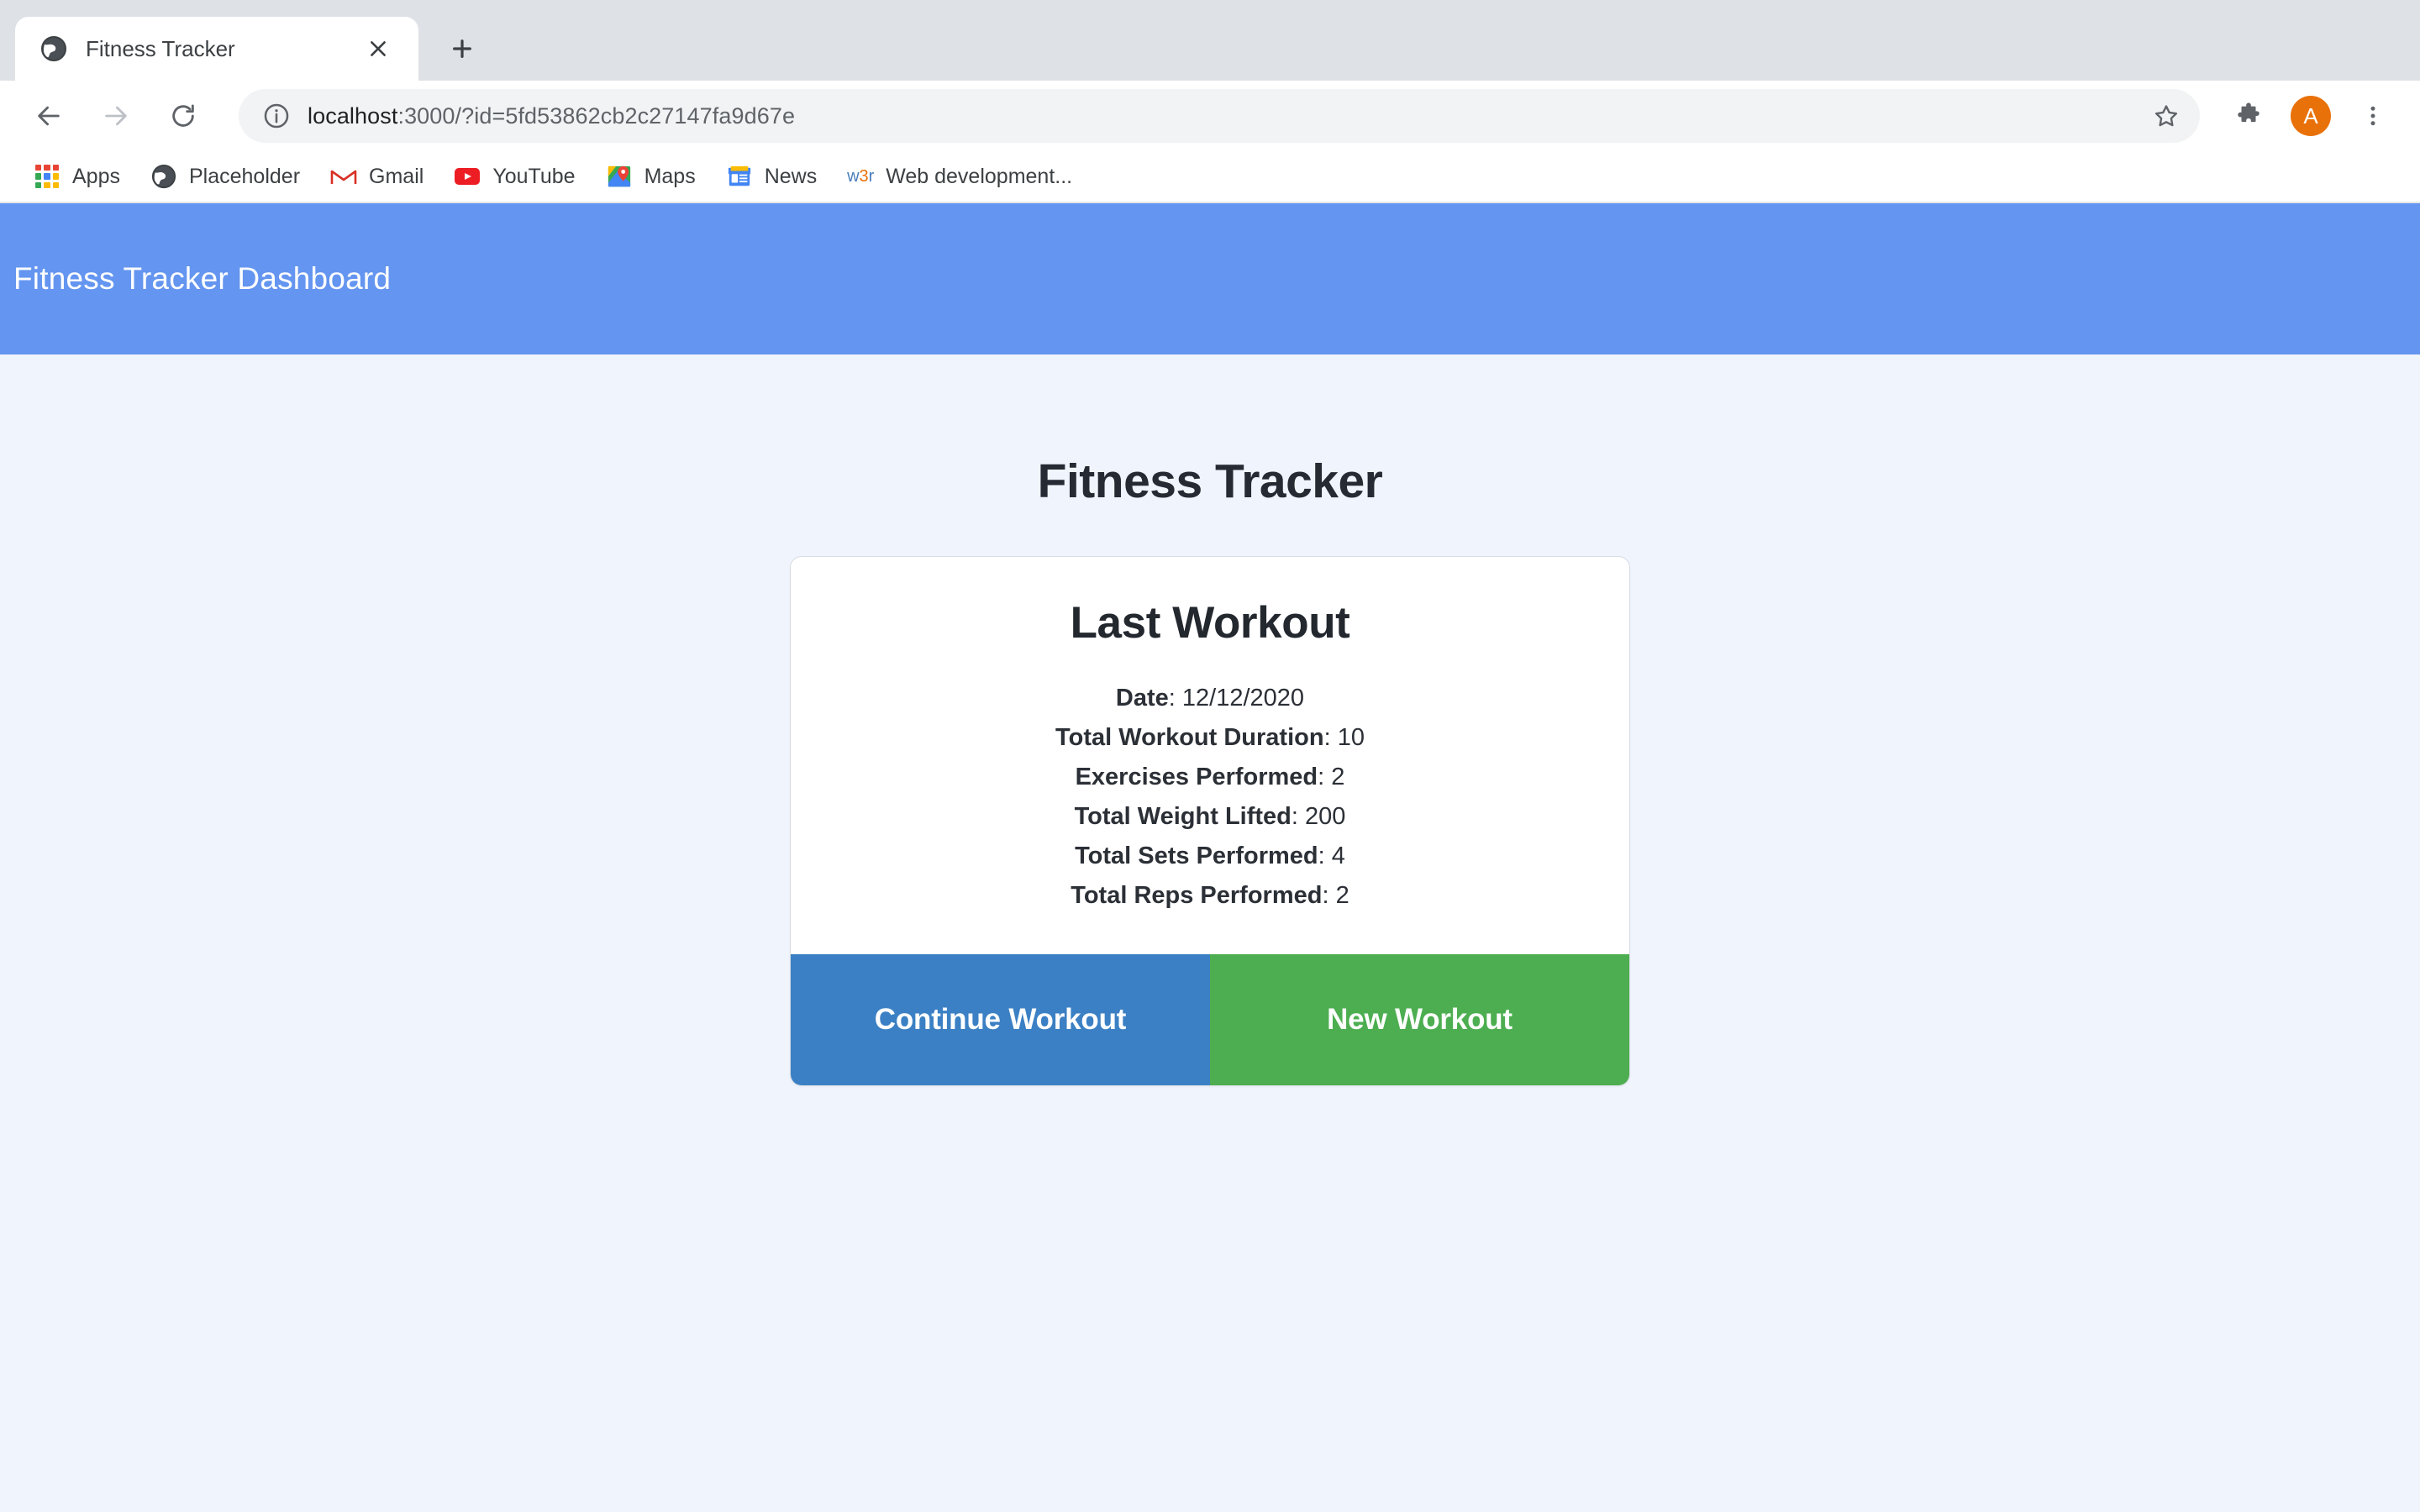 The image size is (2420, 1512). I want to click on stat-row-total-weight-lifted: Total Weight Lifted: 200, so click(1210, 817).